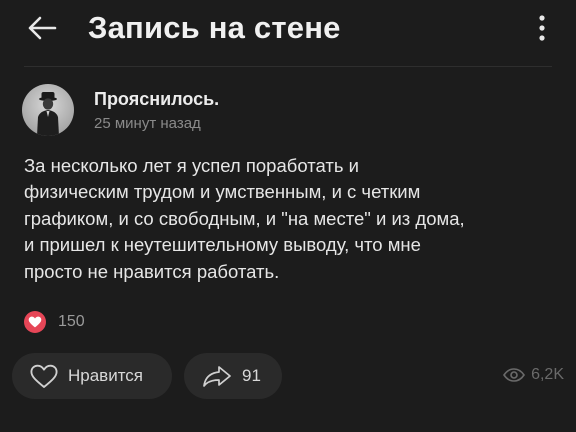  I want to click on top-bar: Запись на стене, so click(288, 30).